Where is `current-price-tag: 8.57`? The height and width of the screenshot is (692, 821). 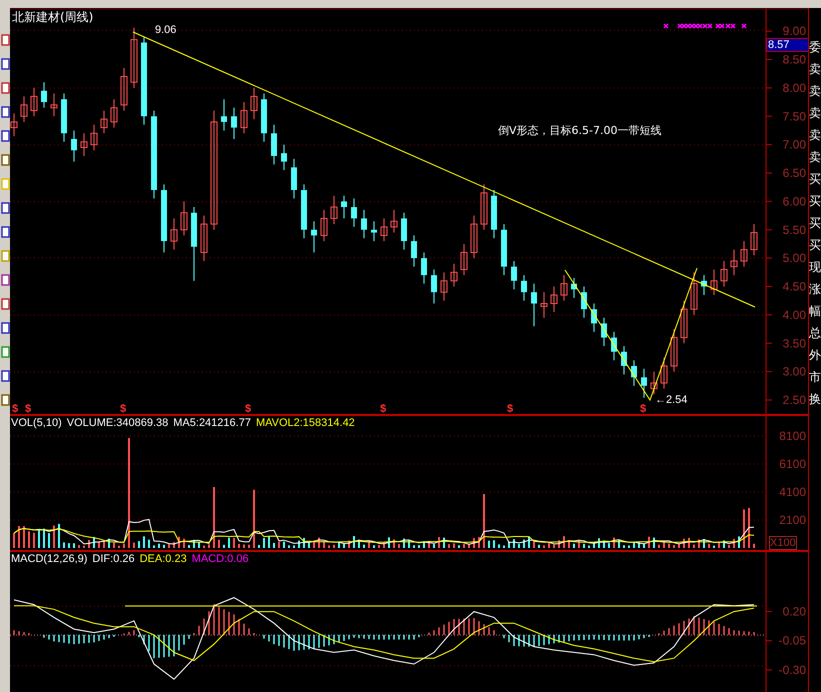 current-price-tag: 8.57 is located at coordinates (787, 45).